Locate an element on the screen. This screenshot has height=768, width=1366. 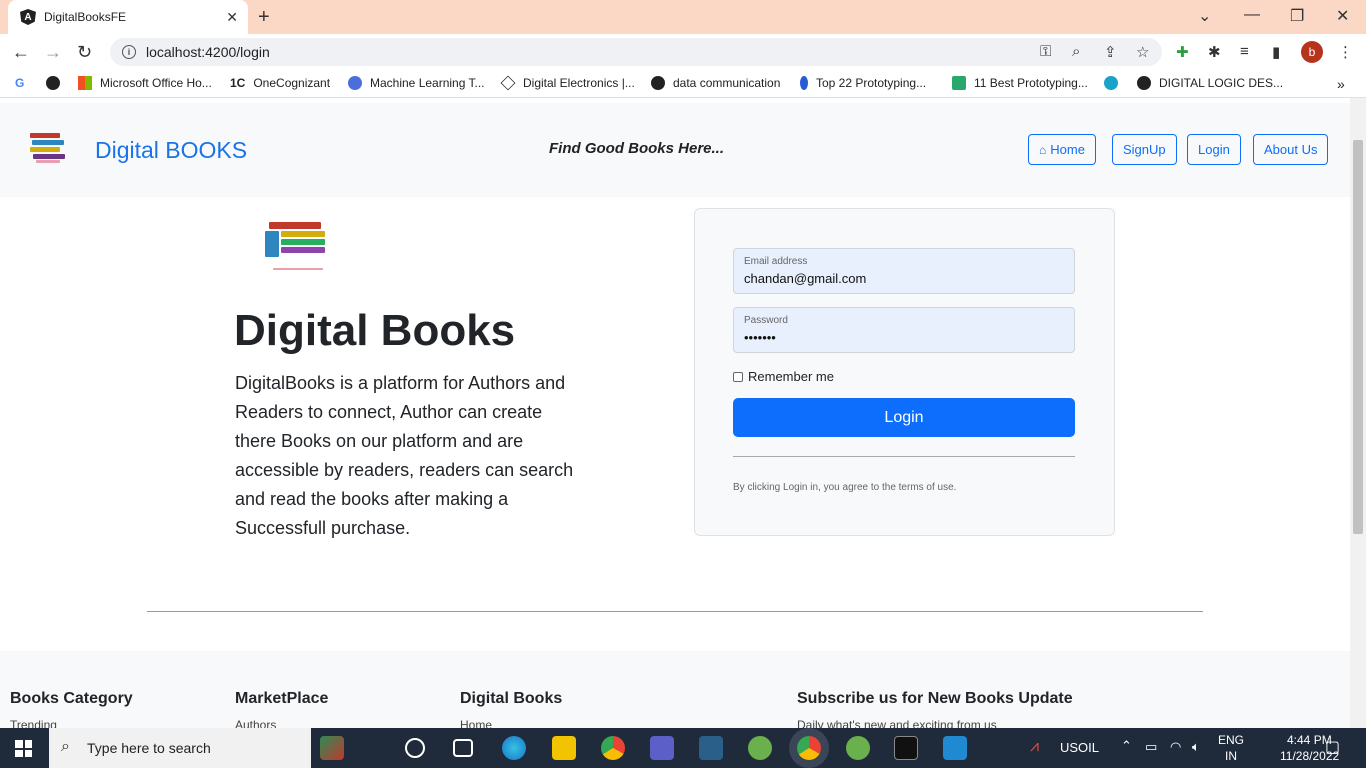
new-tab-icon: + is located at coordinates (264, 17).